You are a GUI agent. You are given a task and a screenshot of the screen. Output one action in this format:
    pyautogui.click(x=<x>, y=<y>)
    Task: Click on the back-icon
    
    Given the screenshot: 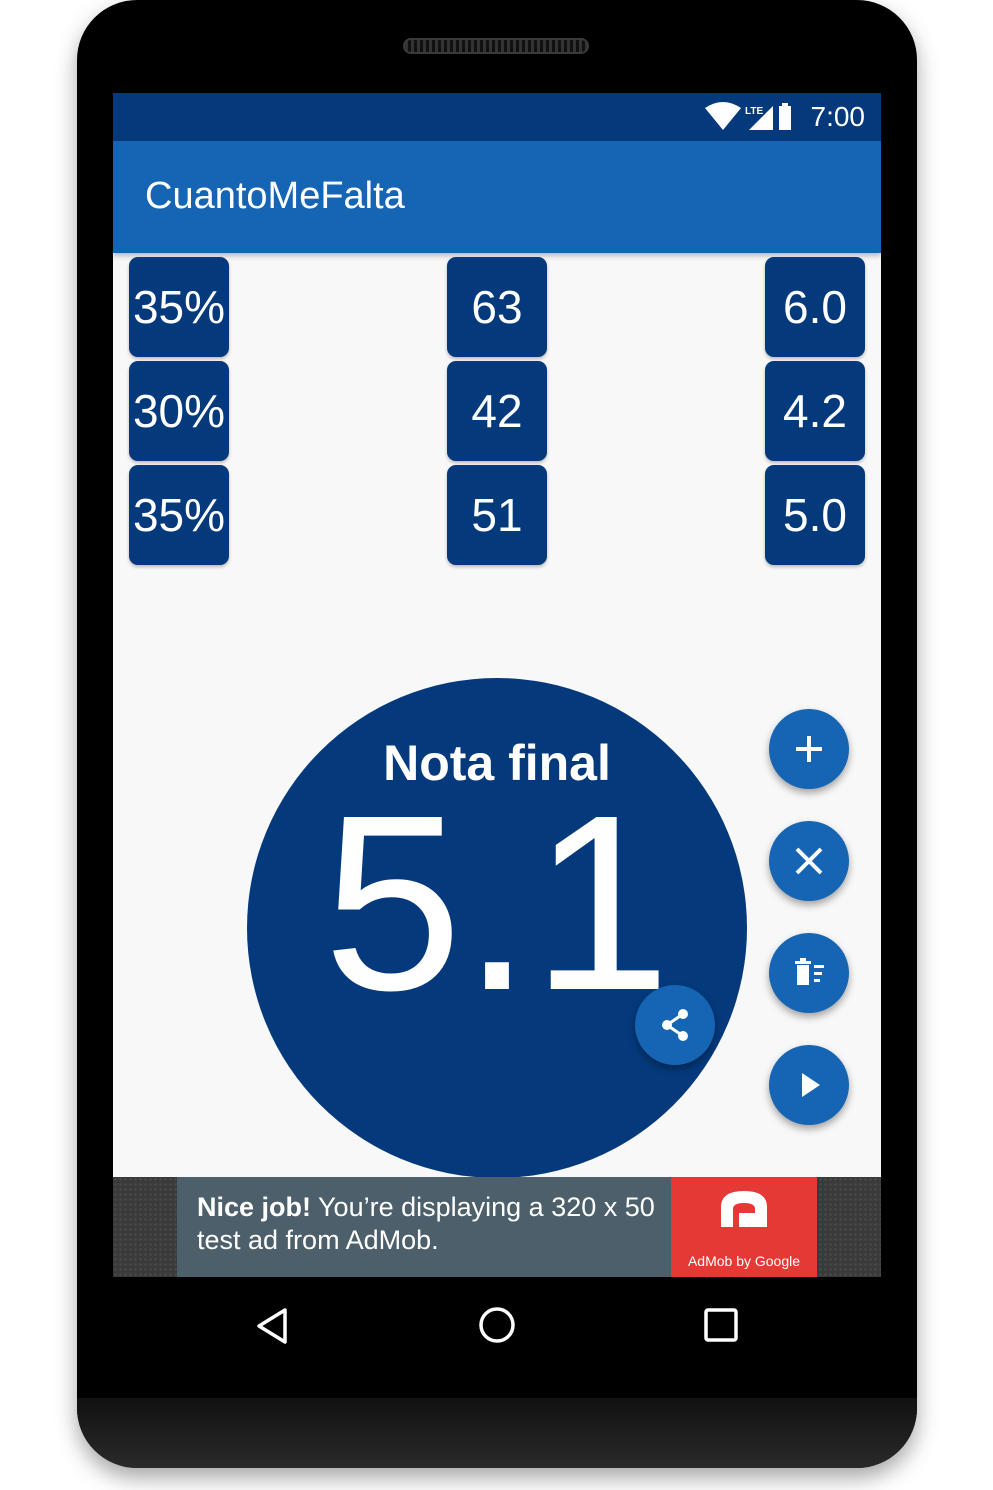 What is the action you would take?
    pyautogui.click(x=273, y=1326)
    